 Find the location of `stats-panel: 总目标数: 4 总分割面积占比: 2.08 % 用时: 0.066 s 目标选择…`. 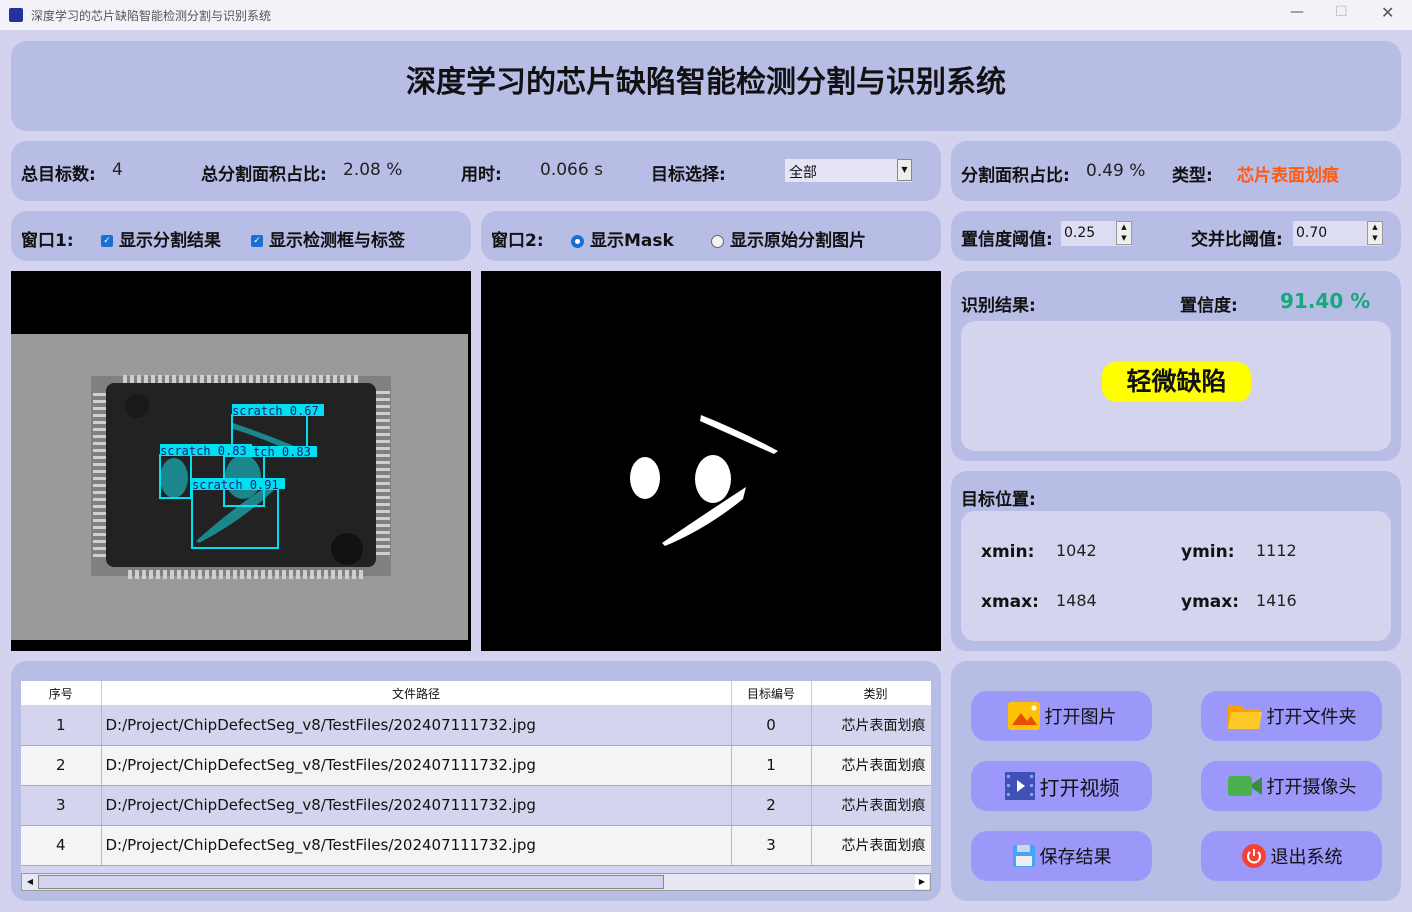

stats-panel: 总目标数: 4 总分割面积占比: 2.08 % 用时: 0.066 s 目标选择… is located at coordinates (476, 171).